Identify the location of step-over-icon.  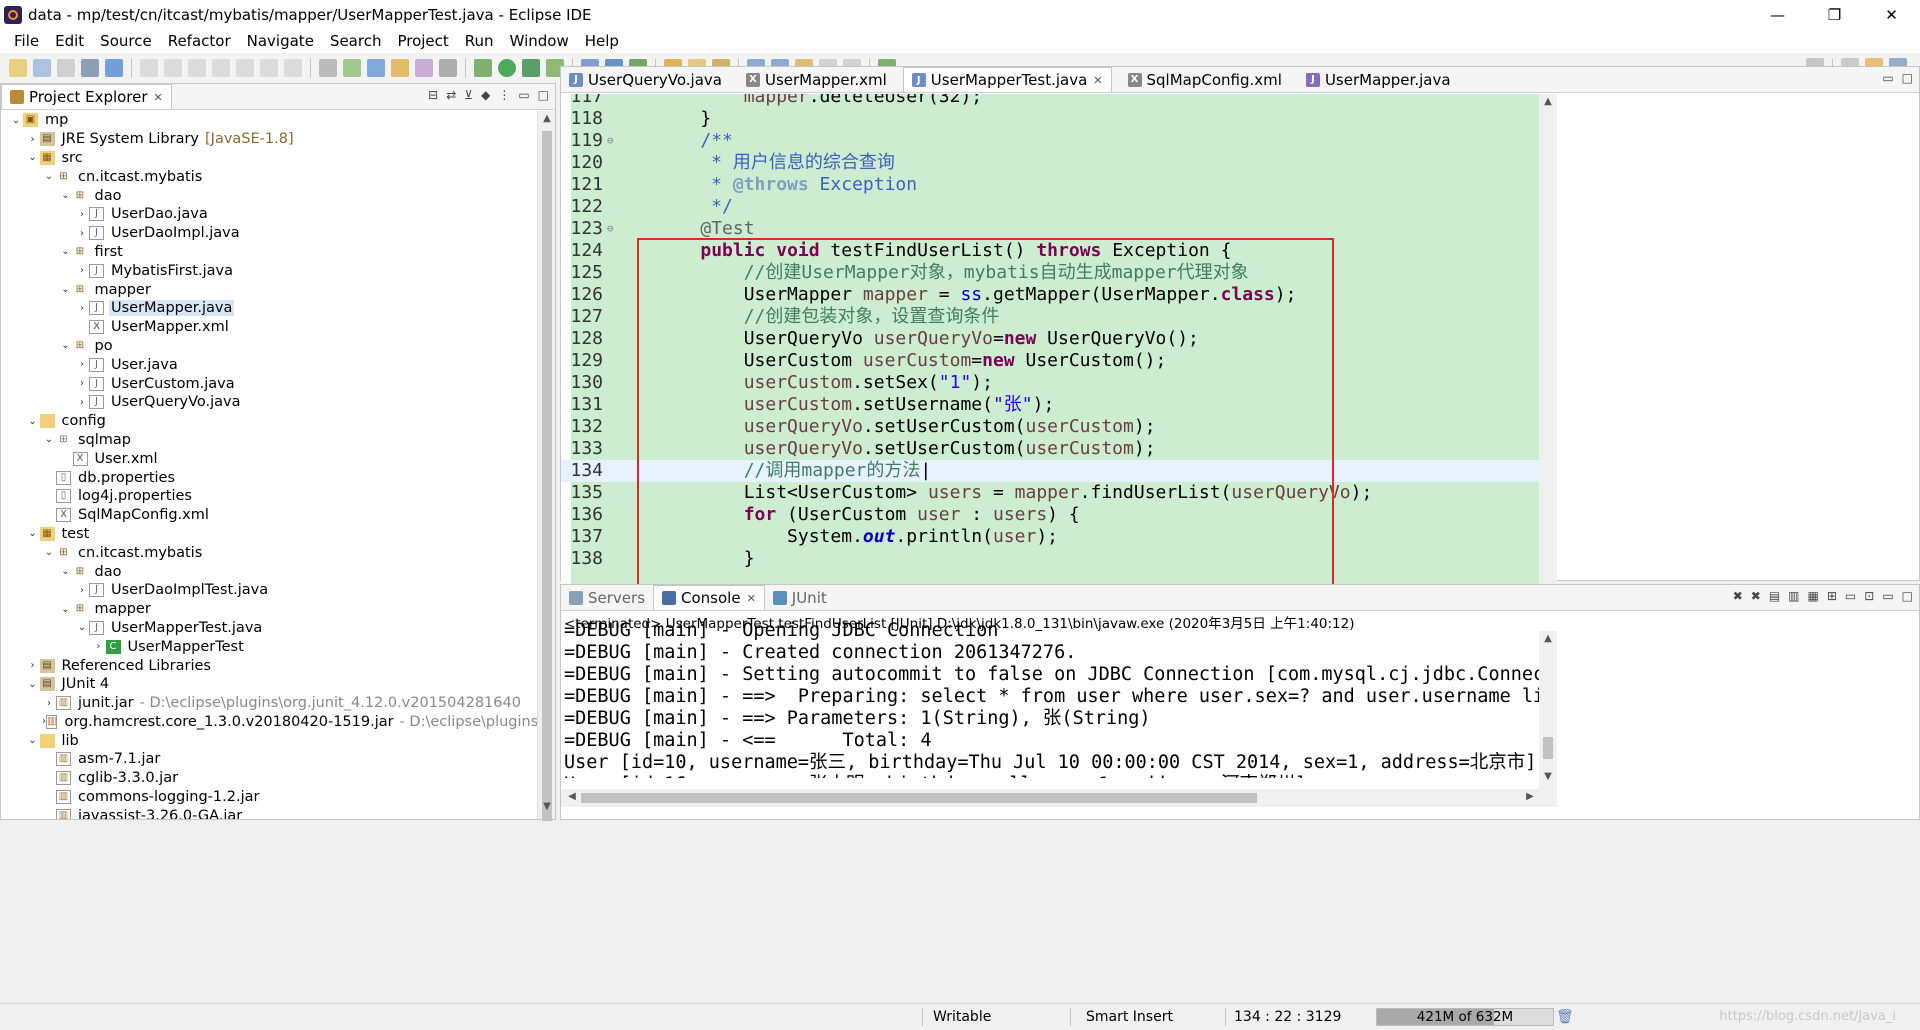
(269, 68).